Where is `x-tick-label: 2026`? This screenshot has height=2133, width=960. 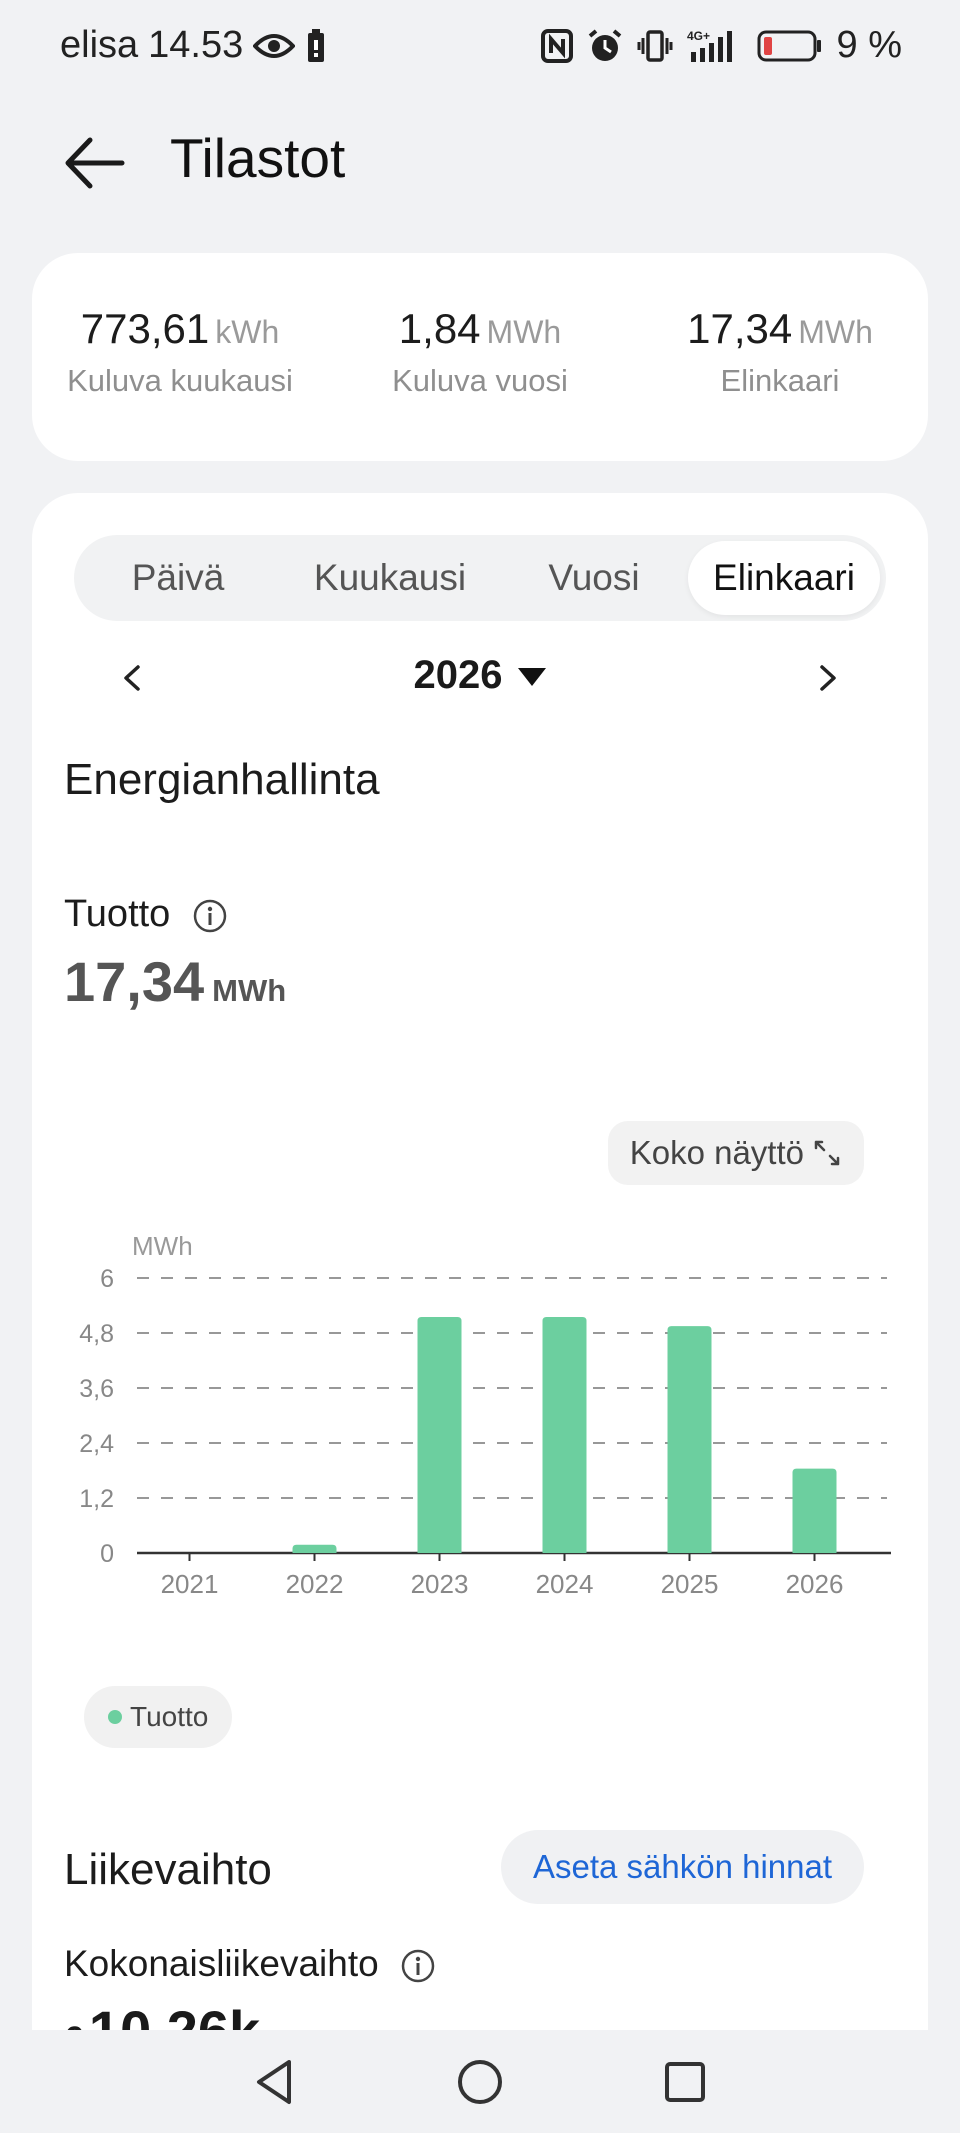 x-tick-label: 2026 is located at coordinates (815, 1584).